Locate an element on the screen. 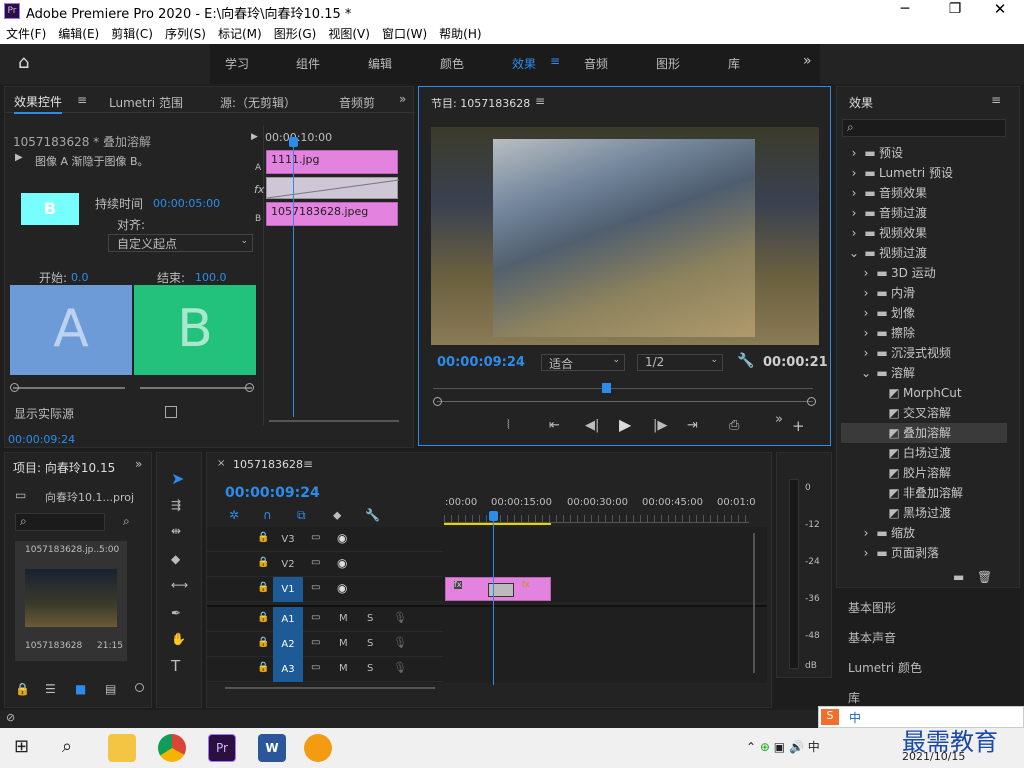  chevron-down-icon: ⌄ is located at coordinates (854, 253).